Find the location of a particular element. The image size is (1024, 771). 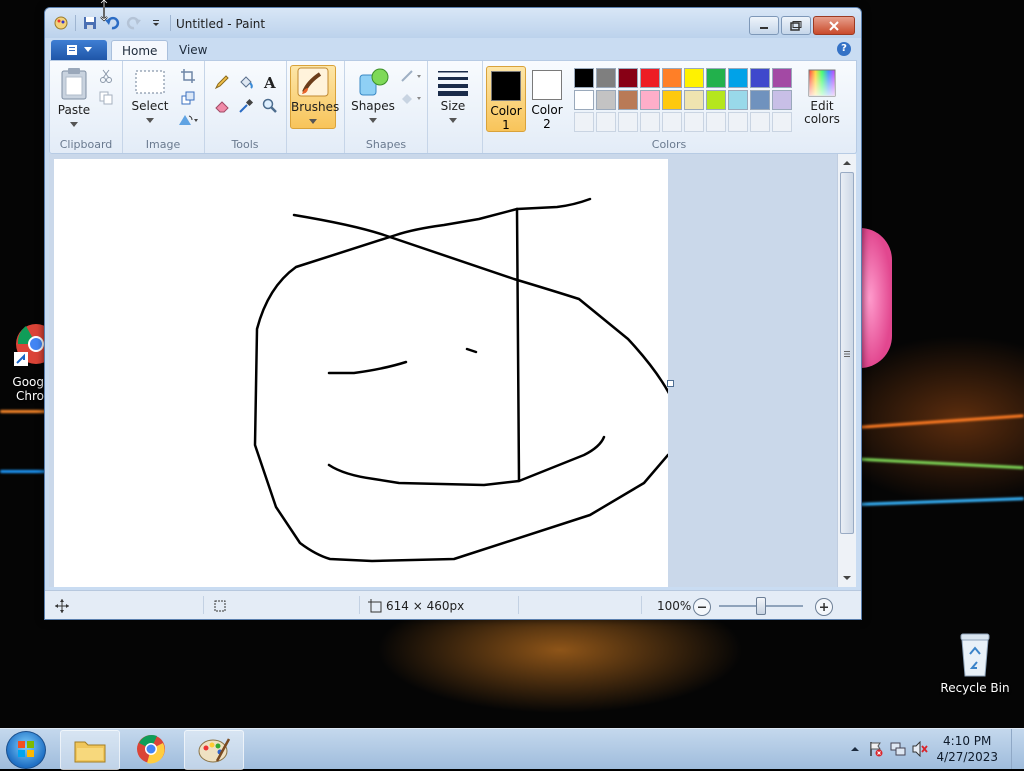

taskbar-clock: 4:10 PM 4/27/2023 is located at coordinates (967, 749).